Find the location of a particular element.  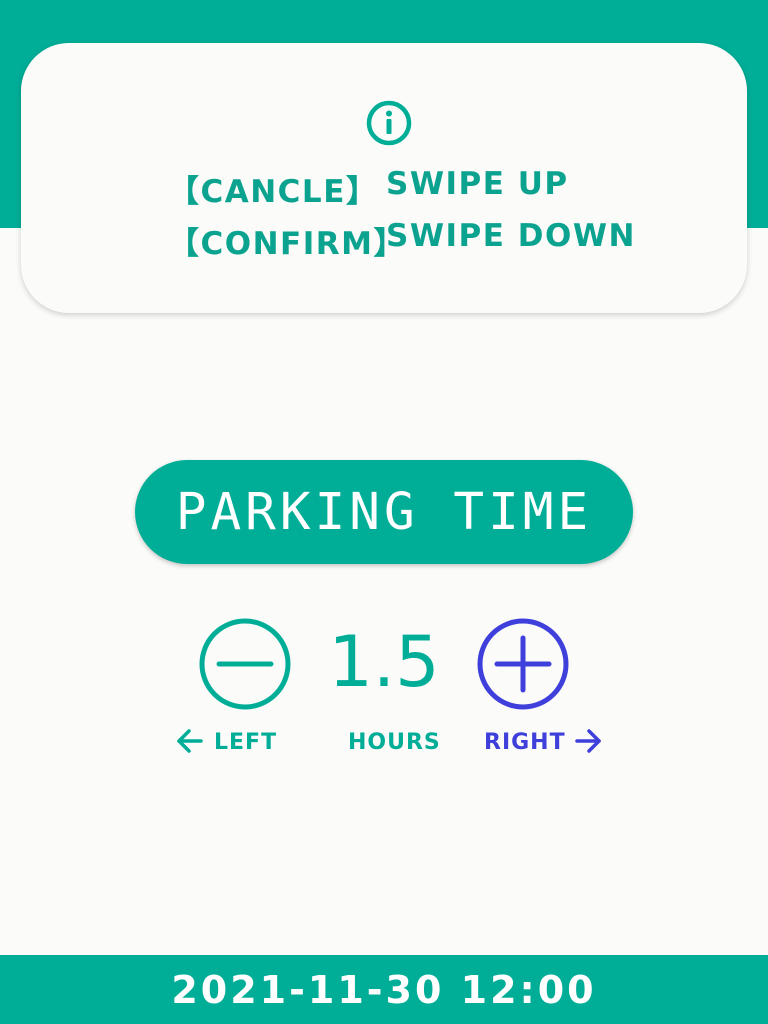

right-hint-label: RIGHT is located at coordinates (525, 742).